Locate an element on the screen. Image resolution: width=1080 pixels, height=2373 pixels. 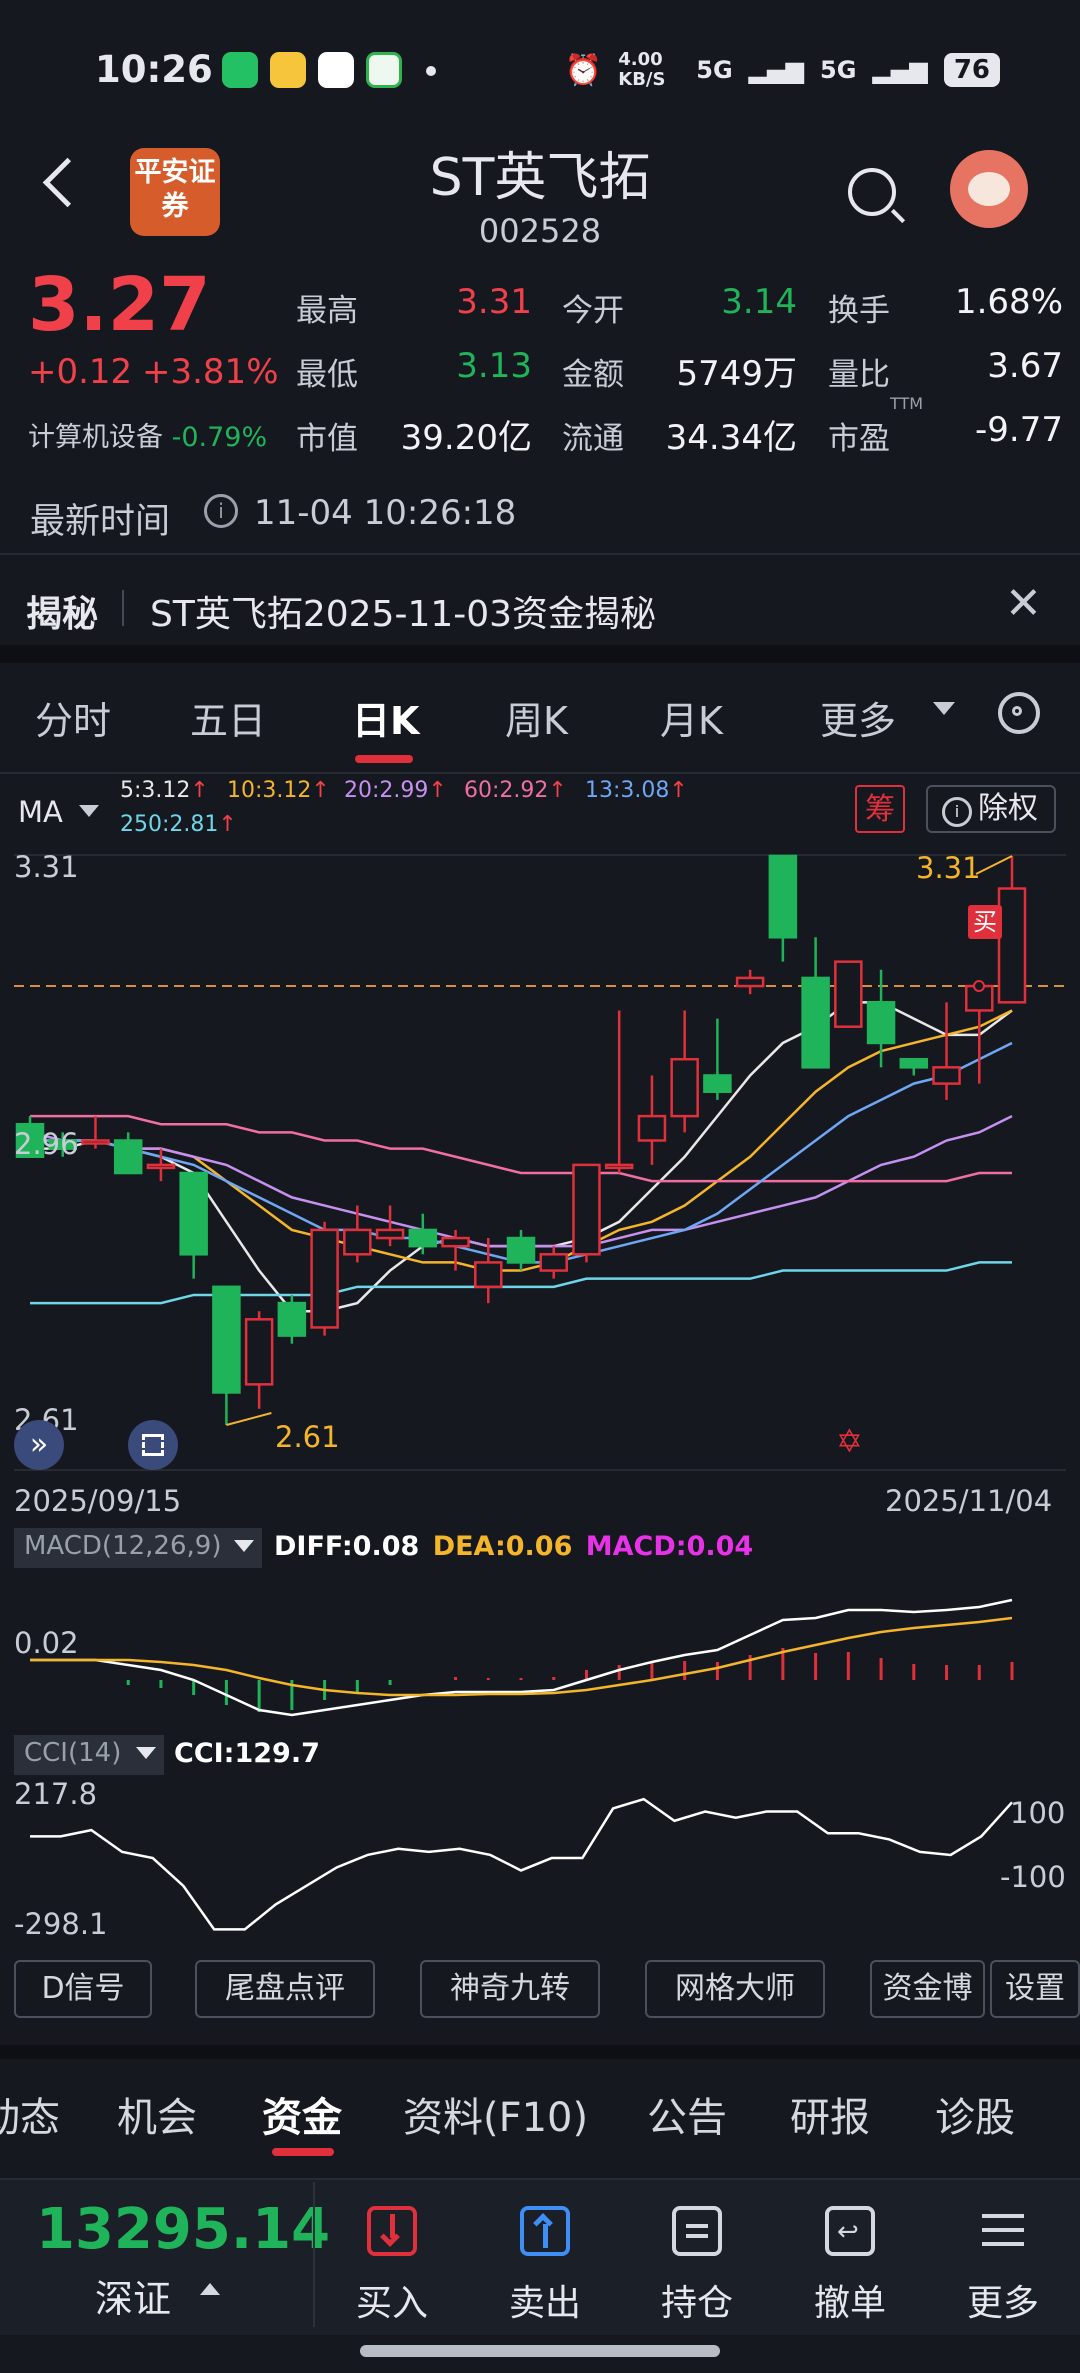
stat-value: -9.77 is located at coordinates (1019, 430).